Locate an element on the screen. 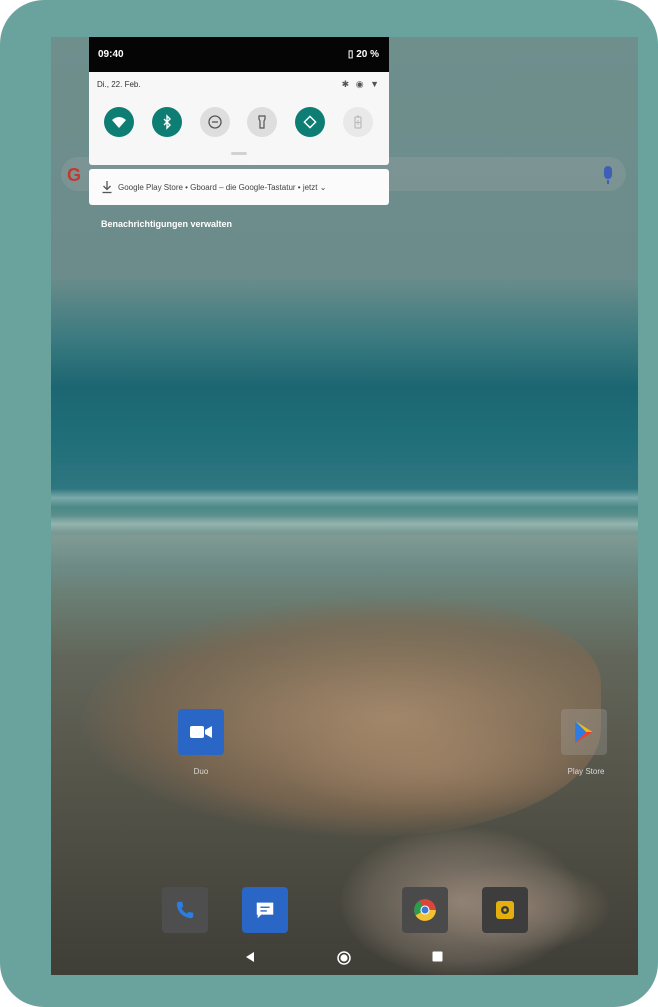 Image resolution: width=658 pixels, height=1007 pixels. download-icon is located at coordinates (107, 187).